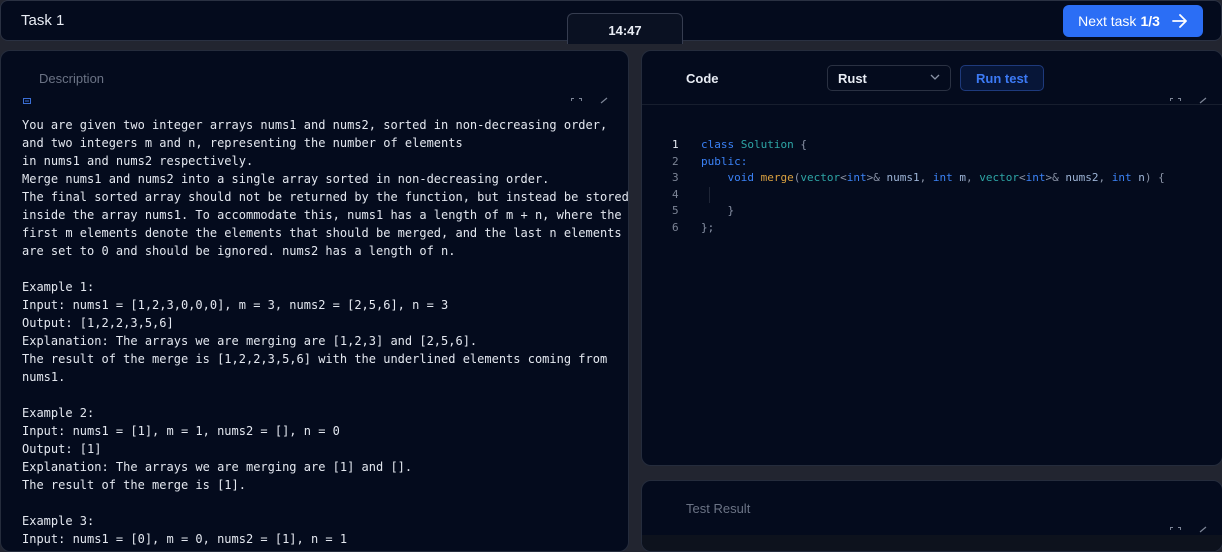 This screenshot has width=1222, height=552. Describe the element at coordinates (702, 78) in the screenshot. I see `tab-code: Code` at that location.